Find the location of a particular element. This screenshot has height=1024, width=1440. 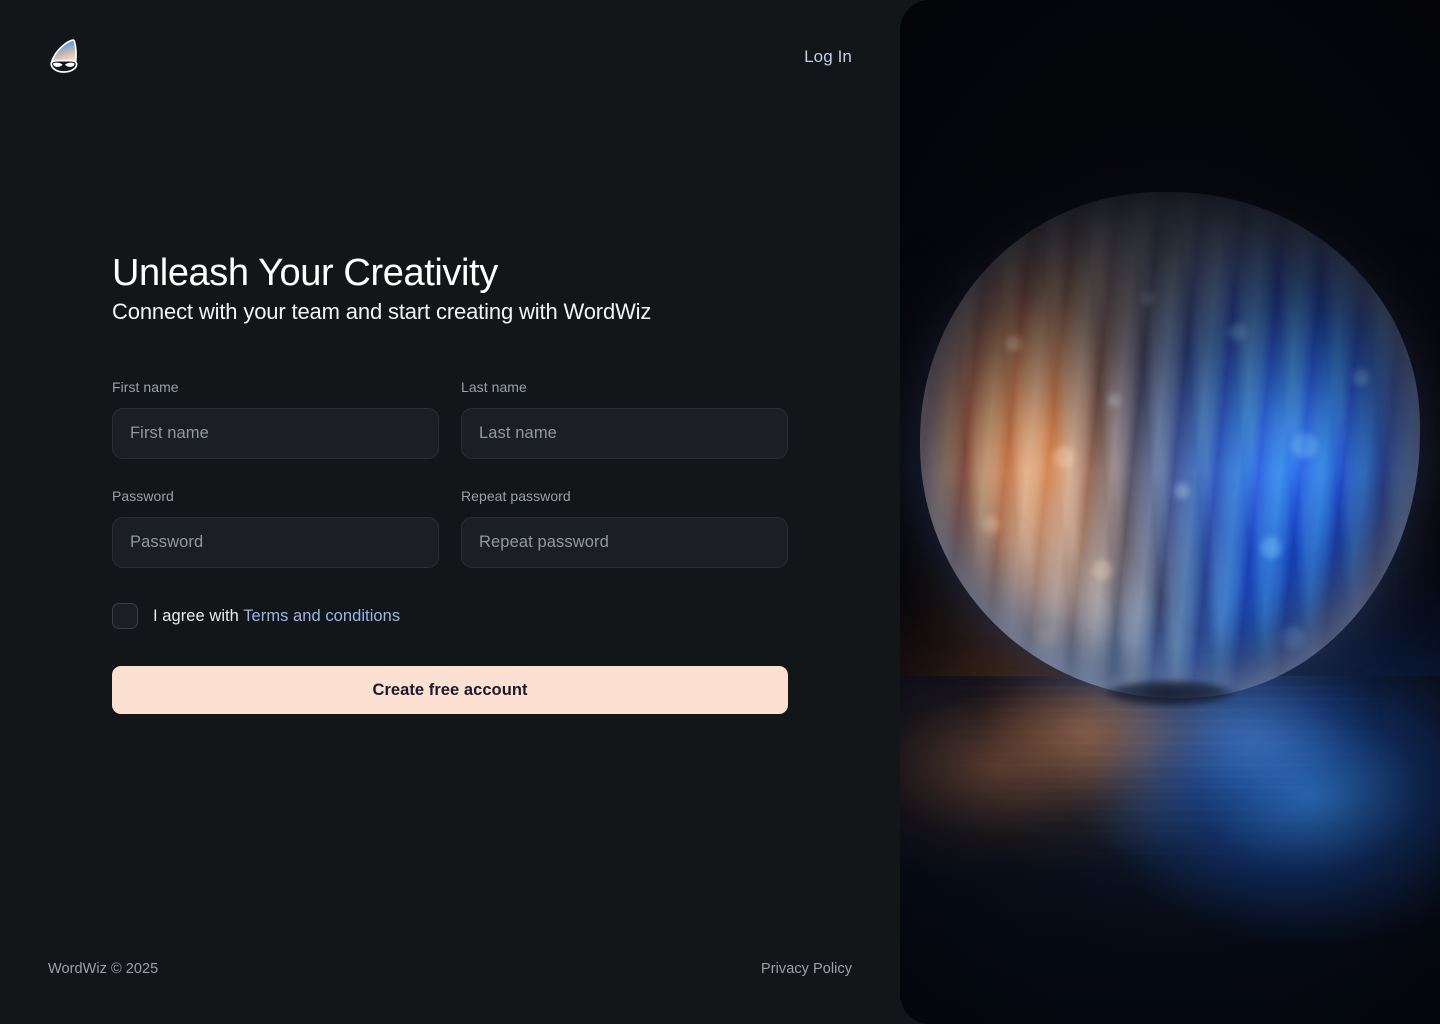

page-footer: WordWiz © 2025 Privacy Policy is located at coordinates (450, 969).